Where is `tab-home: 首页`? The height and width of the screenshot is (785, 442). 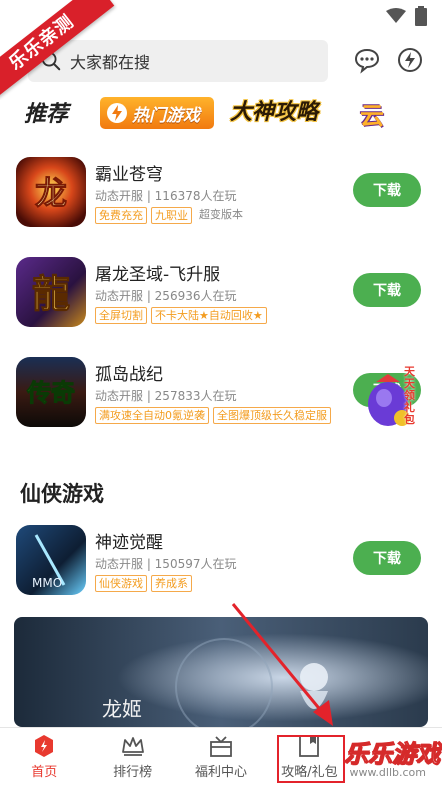
tab-home: 首页 is located at coordinates (44, 756).